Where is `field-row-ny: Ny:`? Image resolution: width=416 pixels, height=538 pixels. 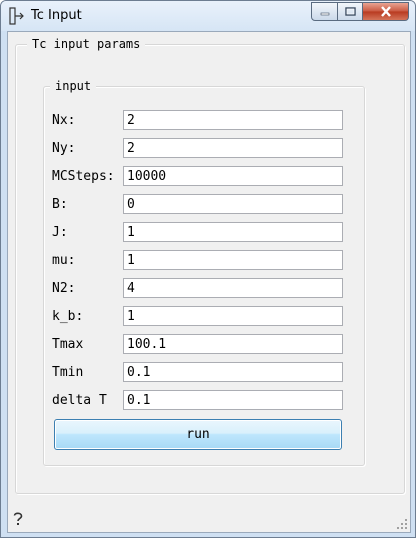
field-row-ny: Ny: is located at coordinates (202, 149).